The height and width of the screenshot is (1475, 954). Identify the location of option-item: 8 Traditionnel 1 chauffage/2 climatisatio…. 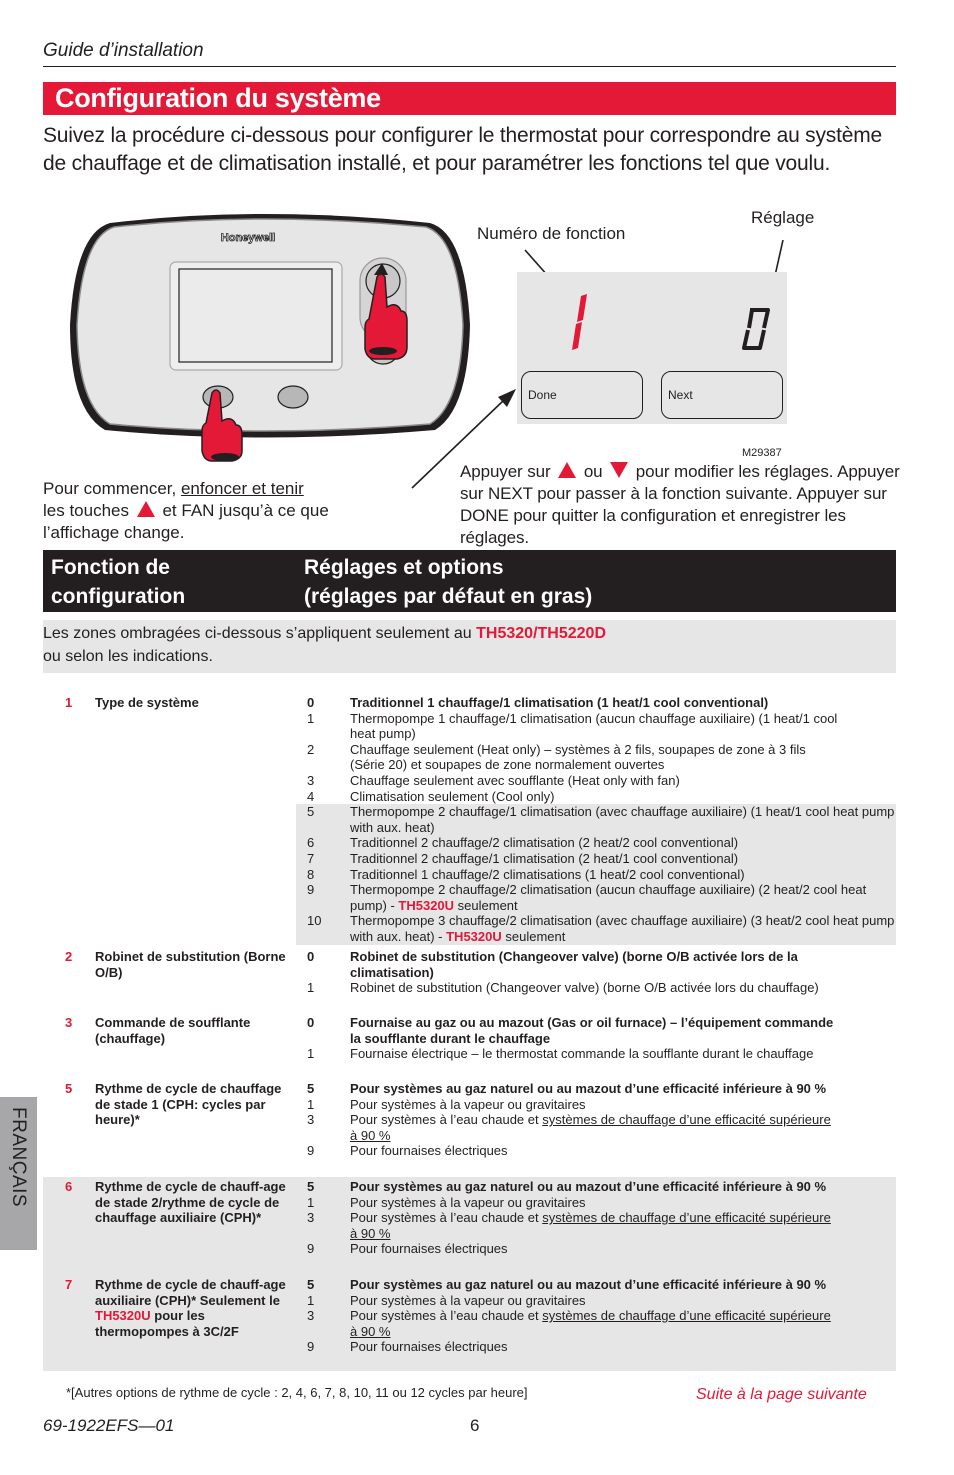
(596, 874).